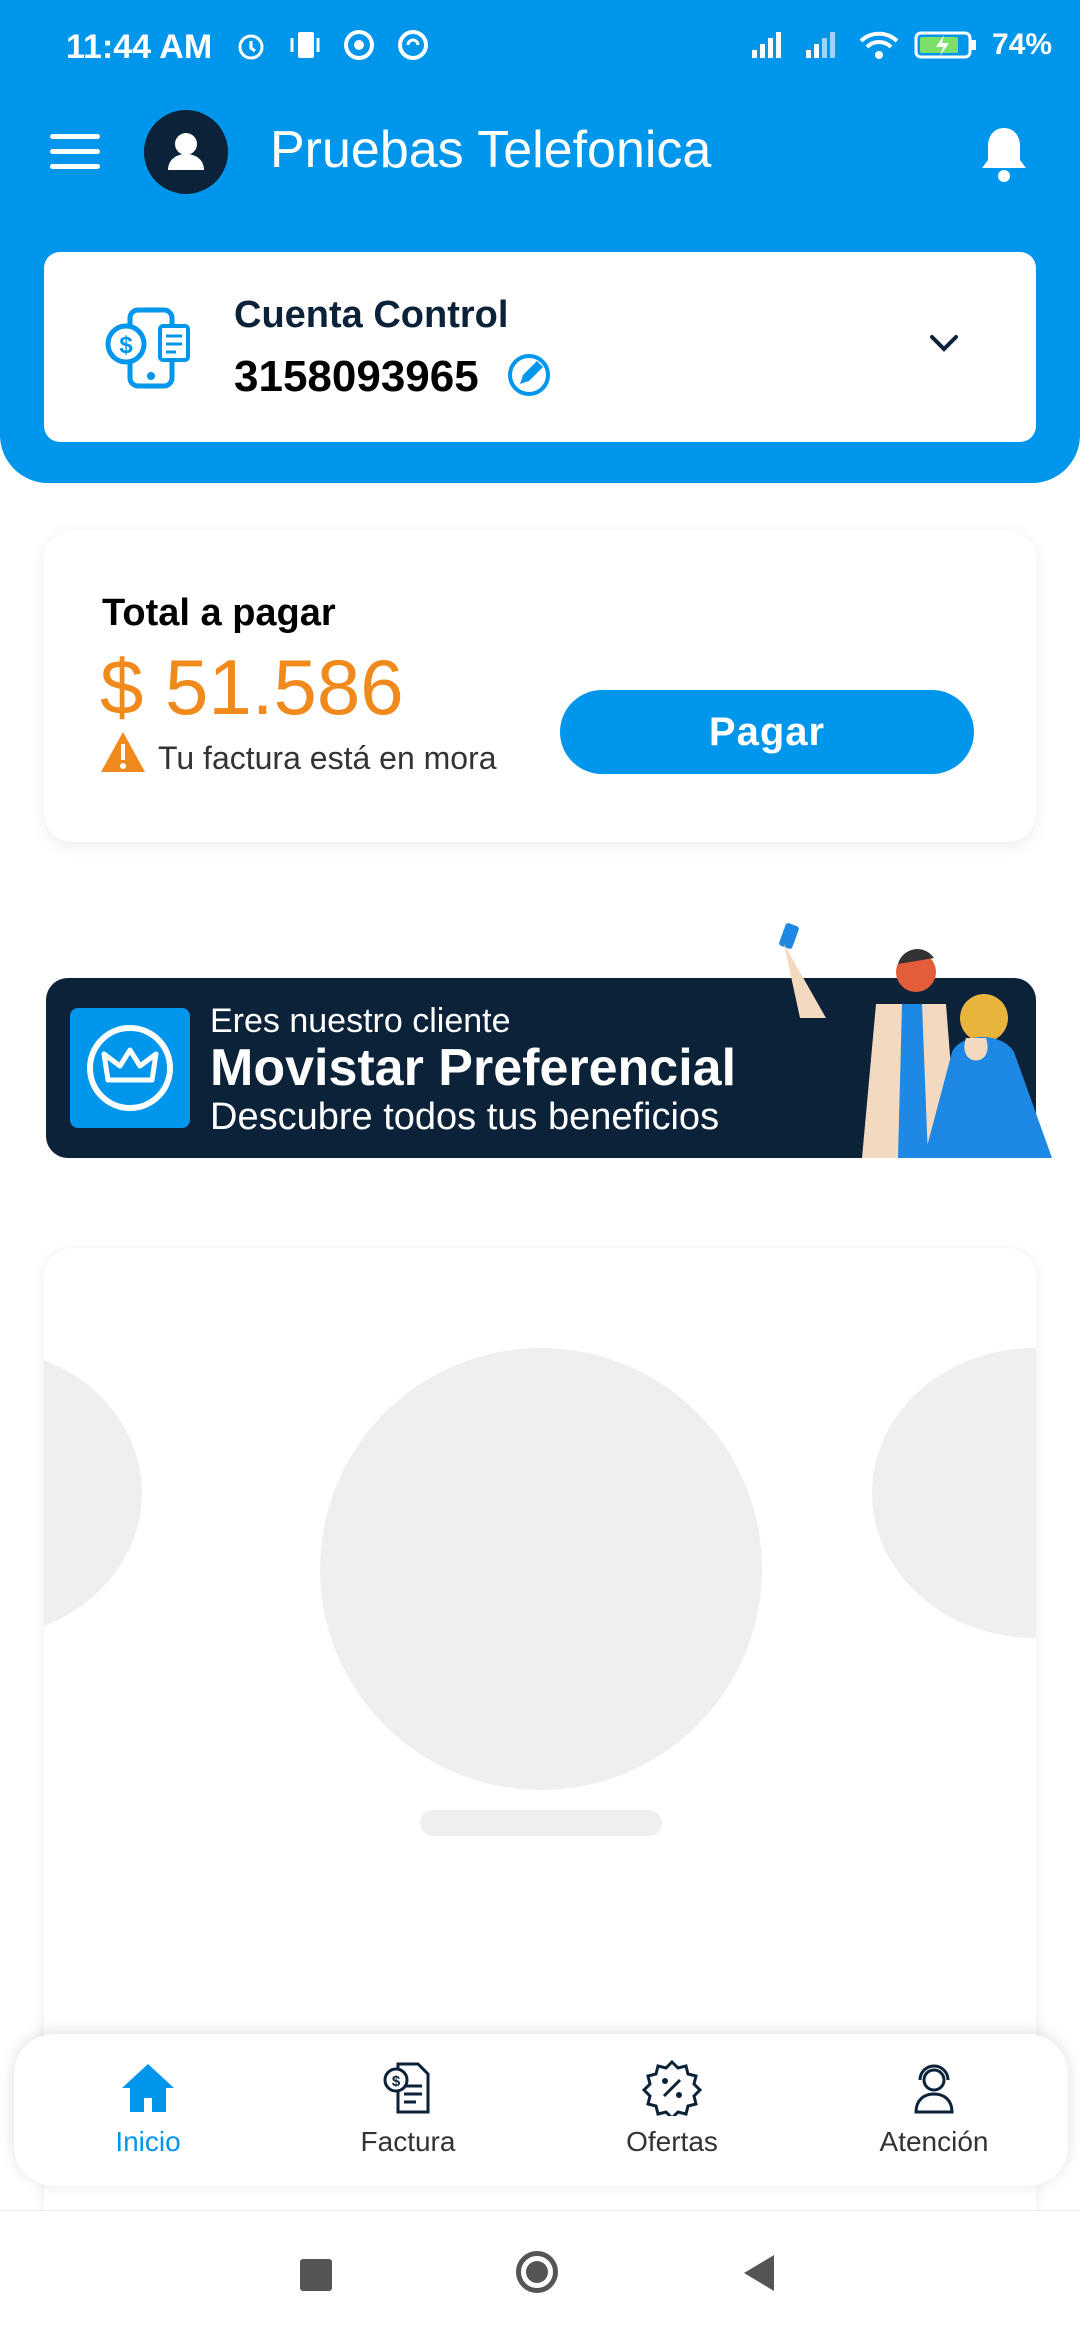  I want to click on banner-caption: Descubre todos tus beneficios, so click(465, 1117).